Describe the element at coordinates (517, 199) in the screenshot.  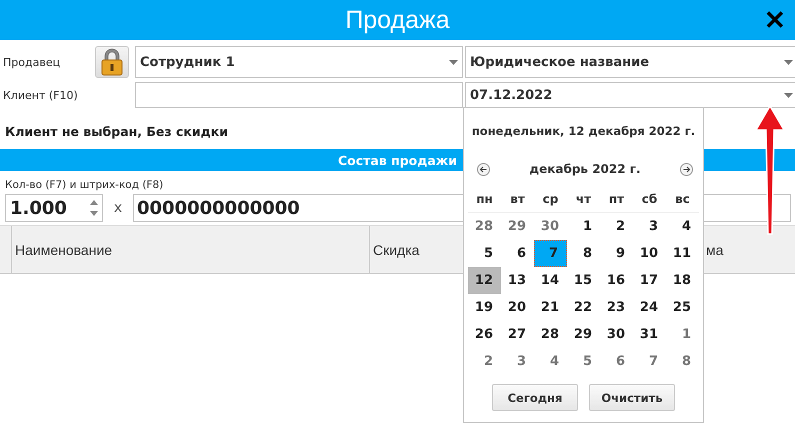
I see `weekday-label: вт` at that location.